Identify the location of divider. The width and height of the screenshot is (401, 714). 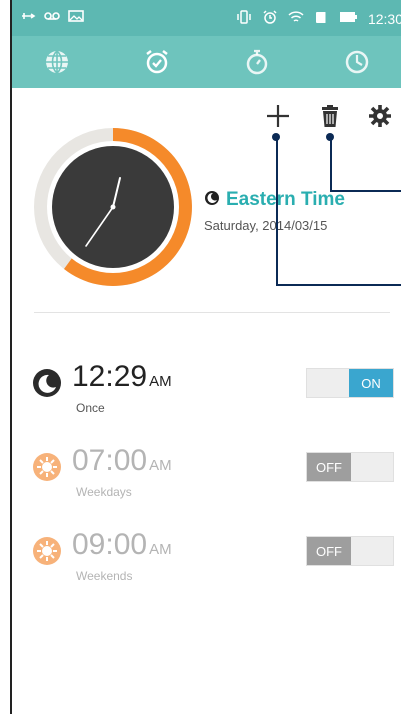
(212, 312).